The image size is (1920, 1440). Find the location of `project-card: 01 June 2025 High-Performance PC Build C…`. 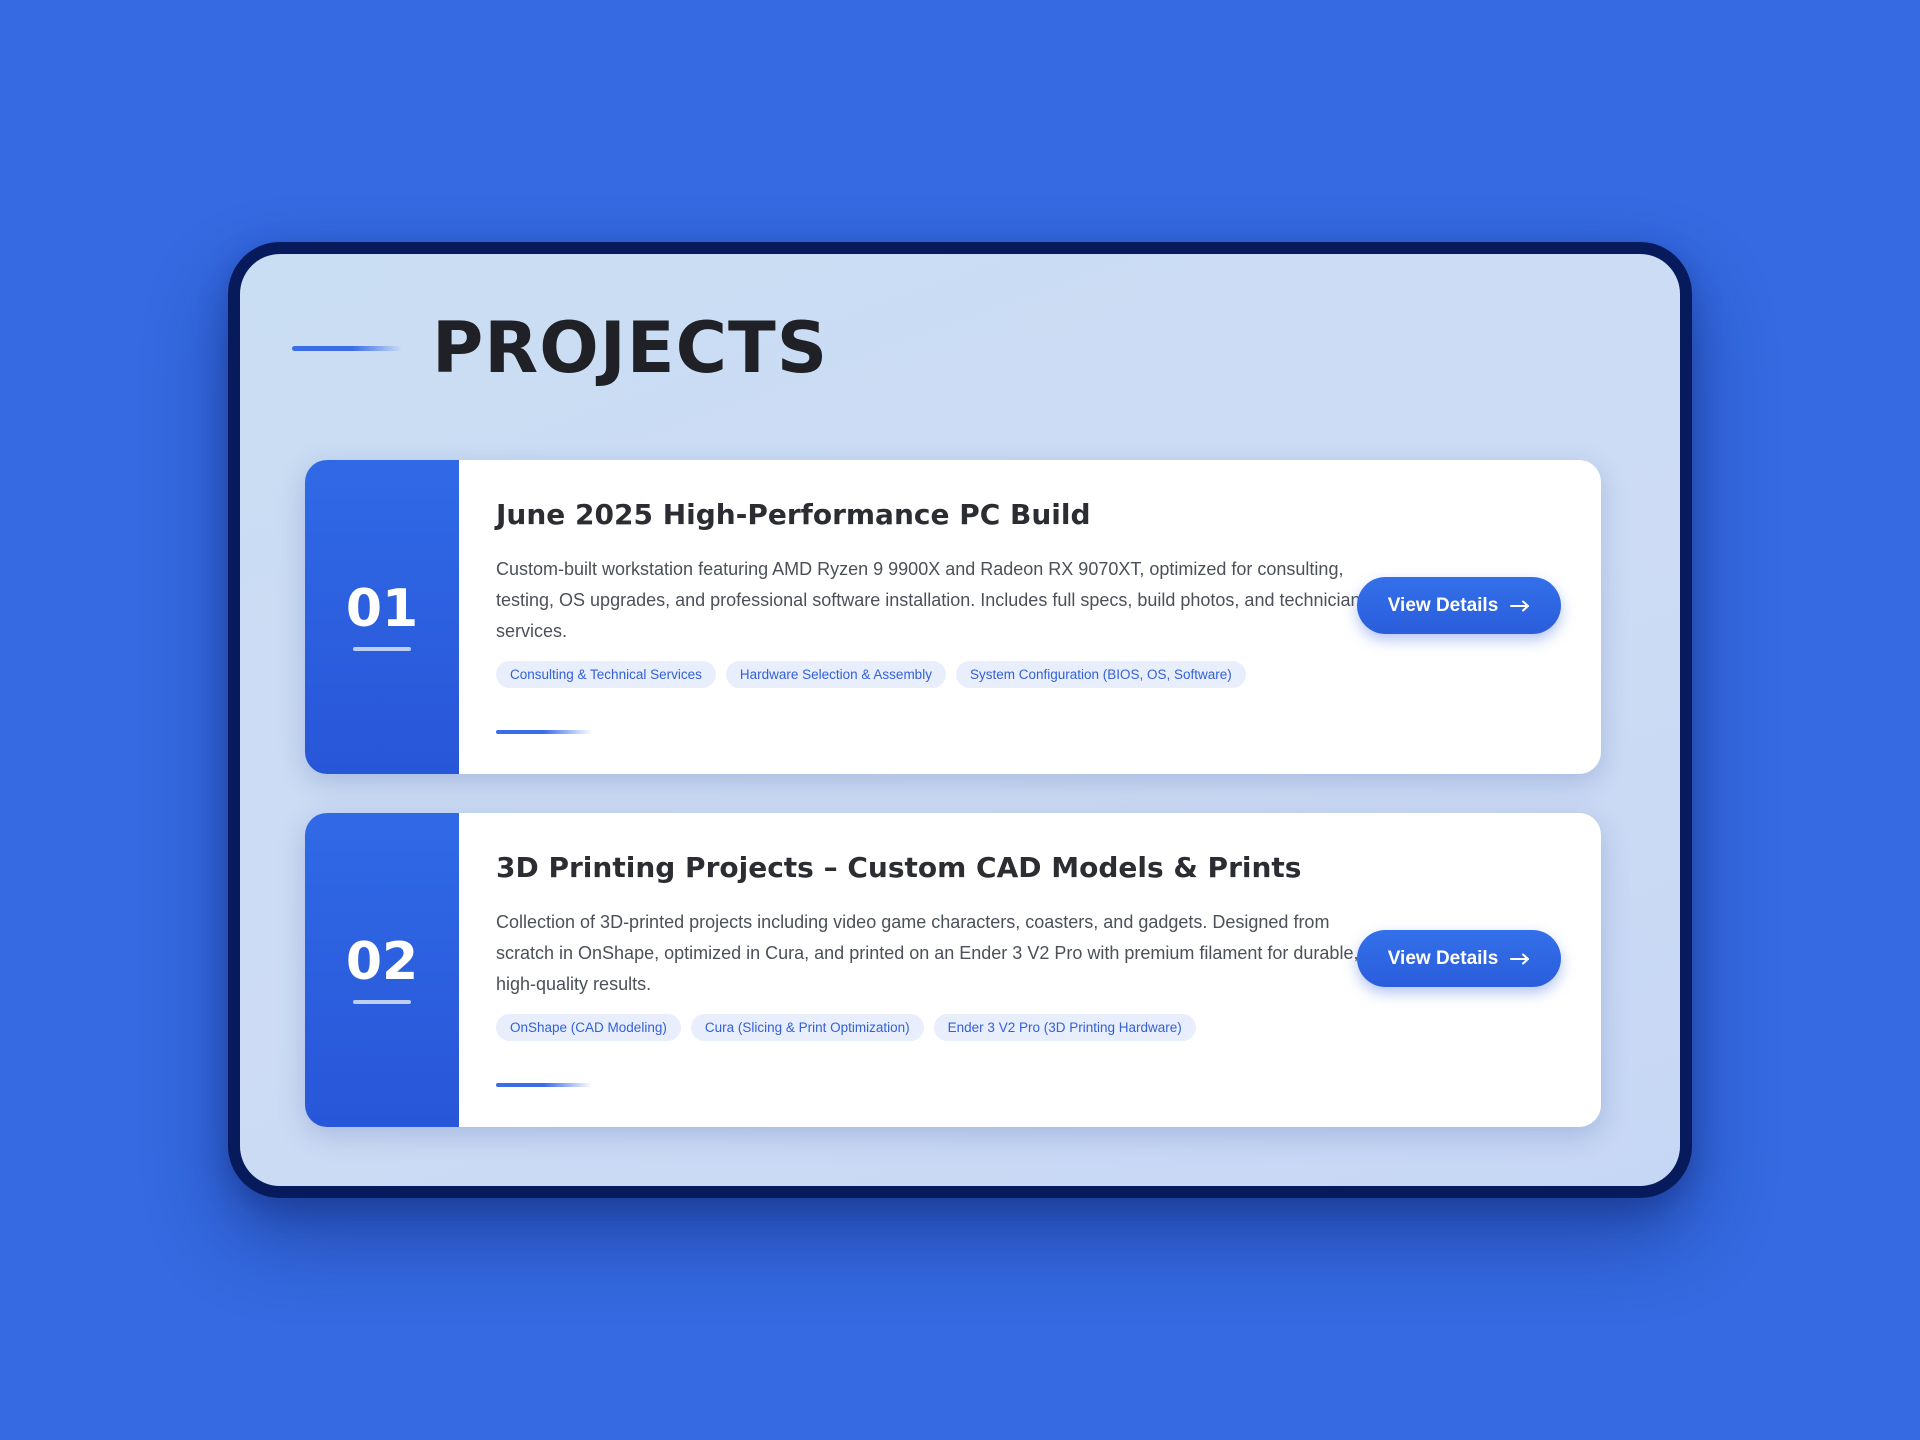

project-card: 01 June 2025 High-Performance PC Build C… is located at coordinates (953, 617).